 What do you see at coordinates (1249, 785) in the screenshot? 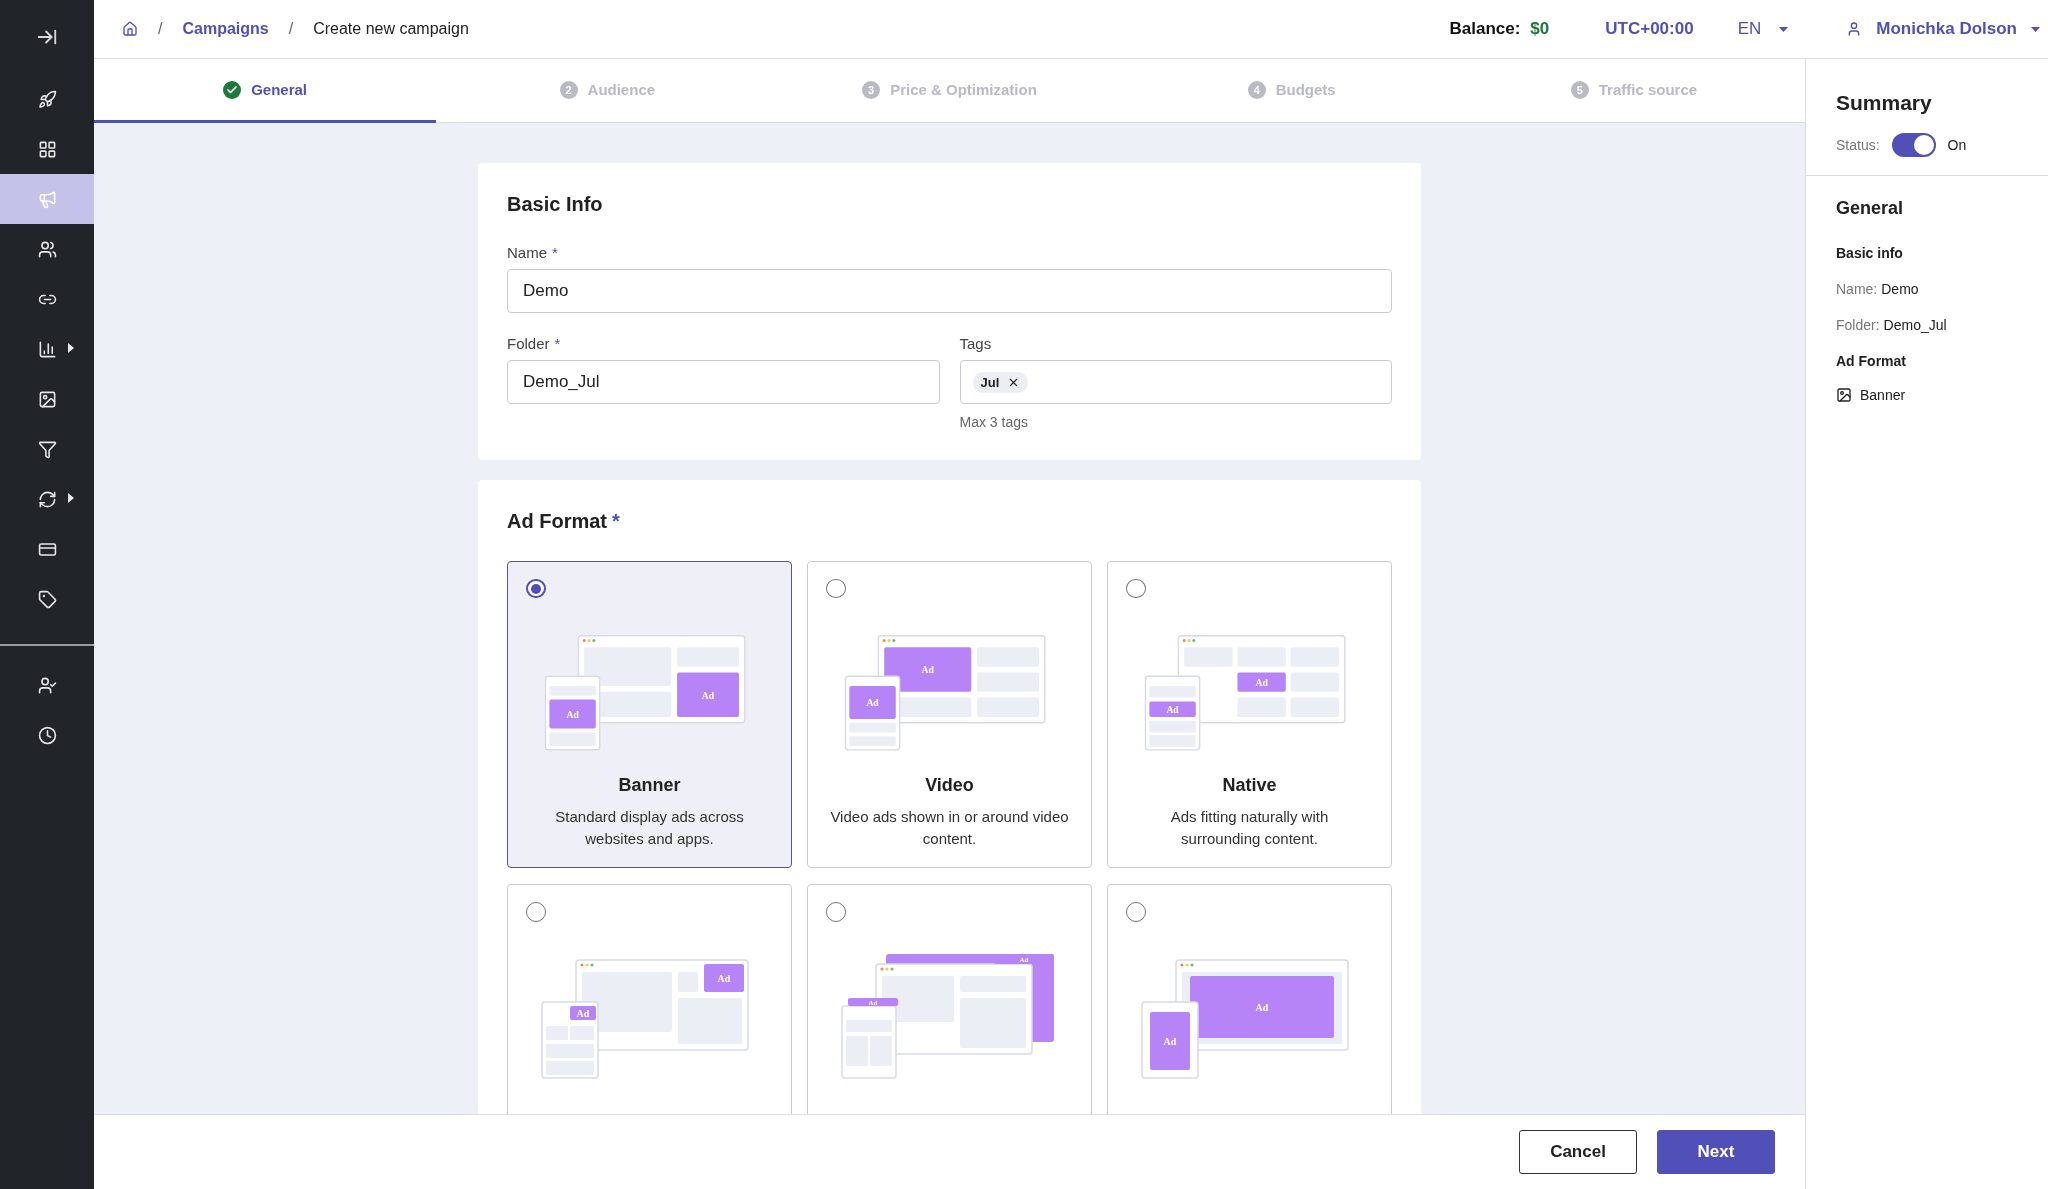
I see `option-title: Native` at bounding box center [1249, 785].